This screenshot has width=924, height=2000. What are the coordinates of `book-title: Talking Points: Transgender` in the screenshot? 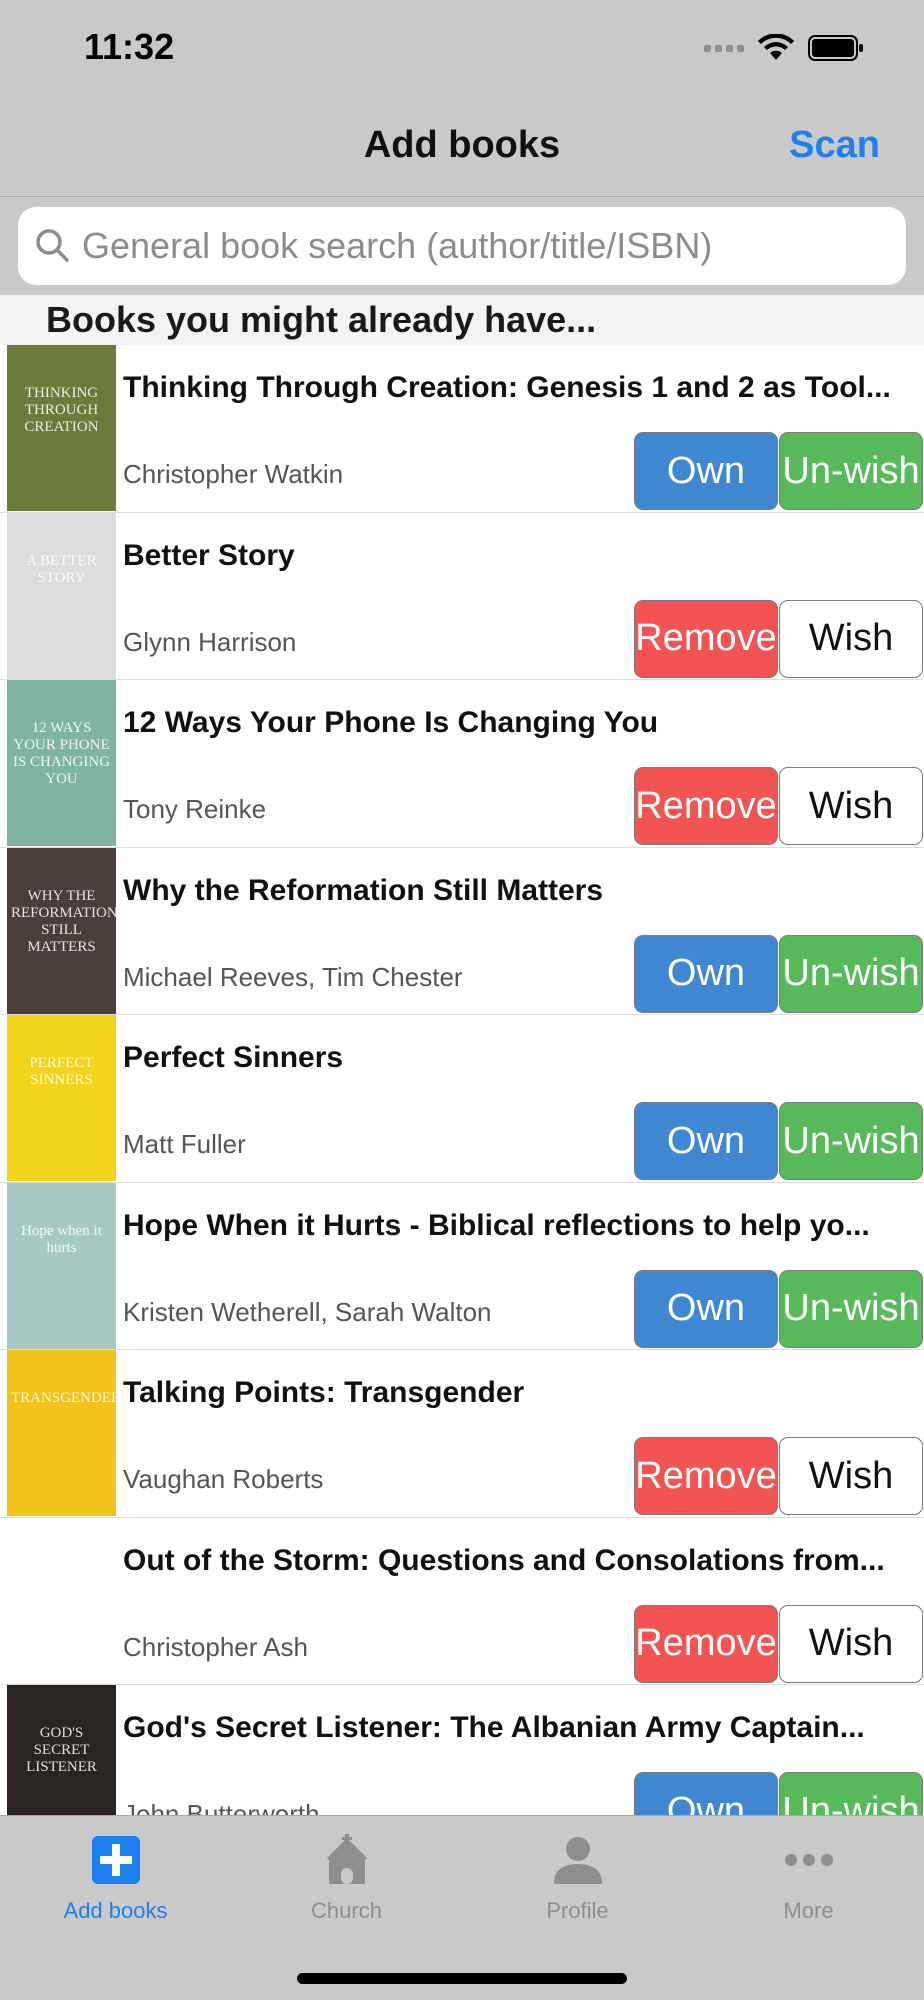 It's located at (324, 1392).